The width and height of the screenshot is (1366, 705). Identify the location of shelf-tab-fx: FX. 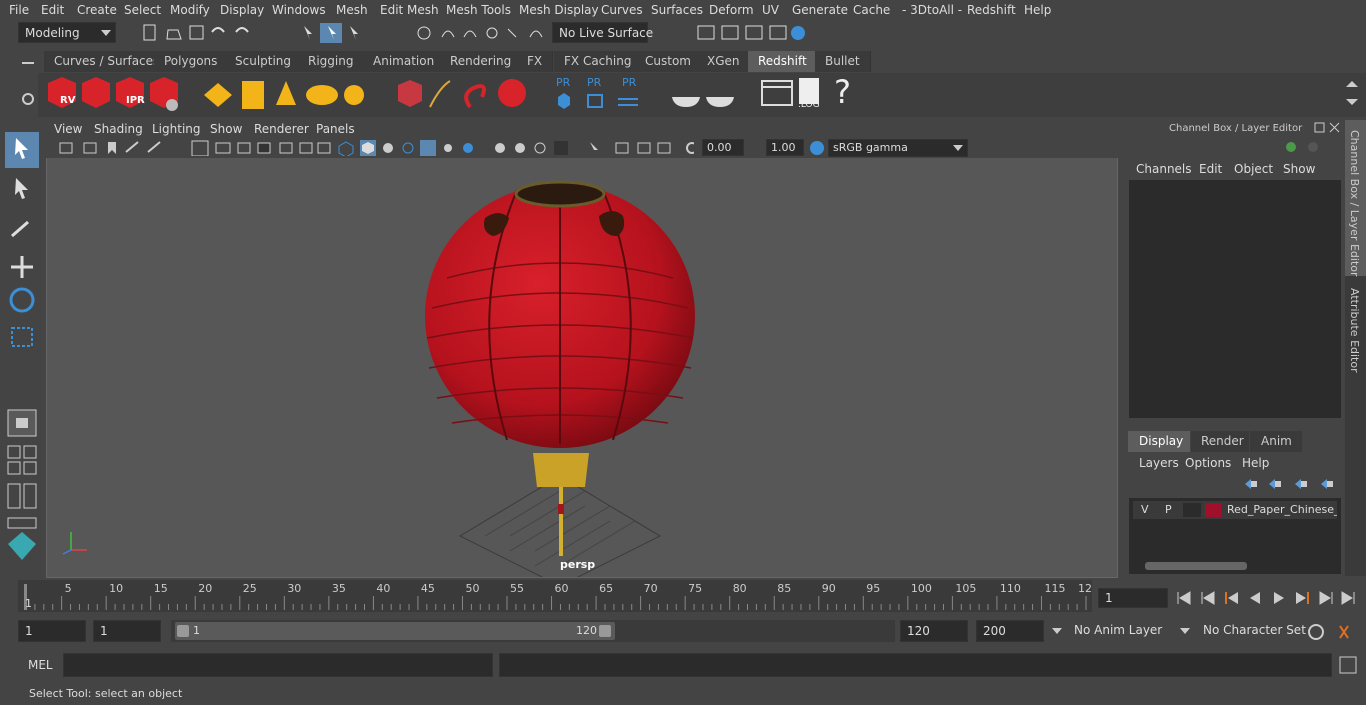
(535, 61).